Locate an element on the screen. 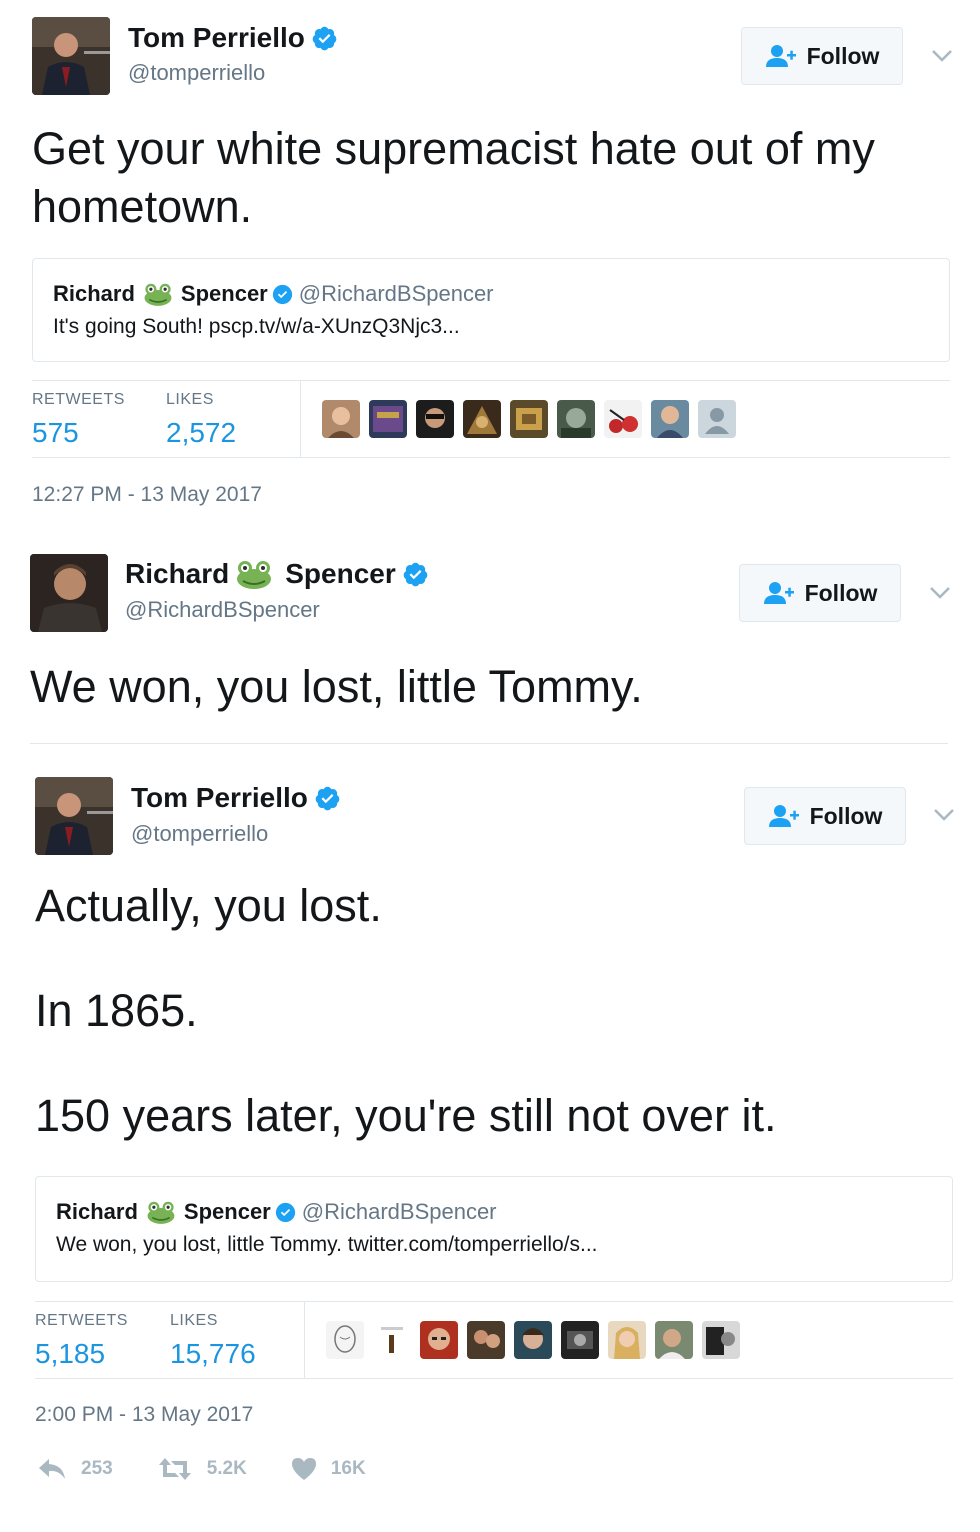 The width and height of the screenshot is (980, 1532). retweet-count: 5.2K is located at coordinates (226, 1468).